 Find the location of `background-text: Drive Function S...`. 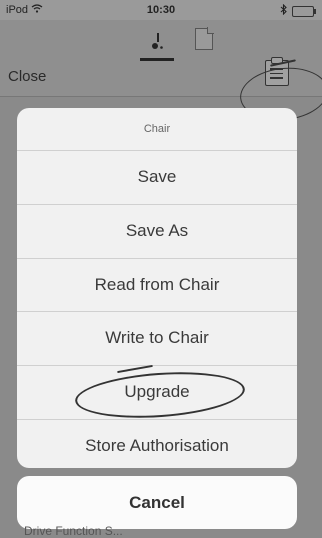

background-text: Drive Function S... is located at coordinates (73, 531).